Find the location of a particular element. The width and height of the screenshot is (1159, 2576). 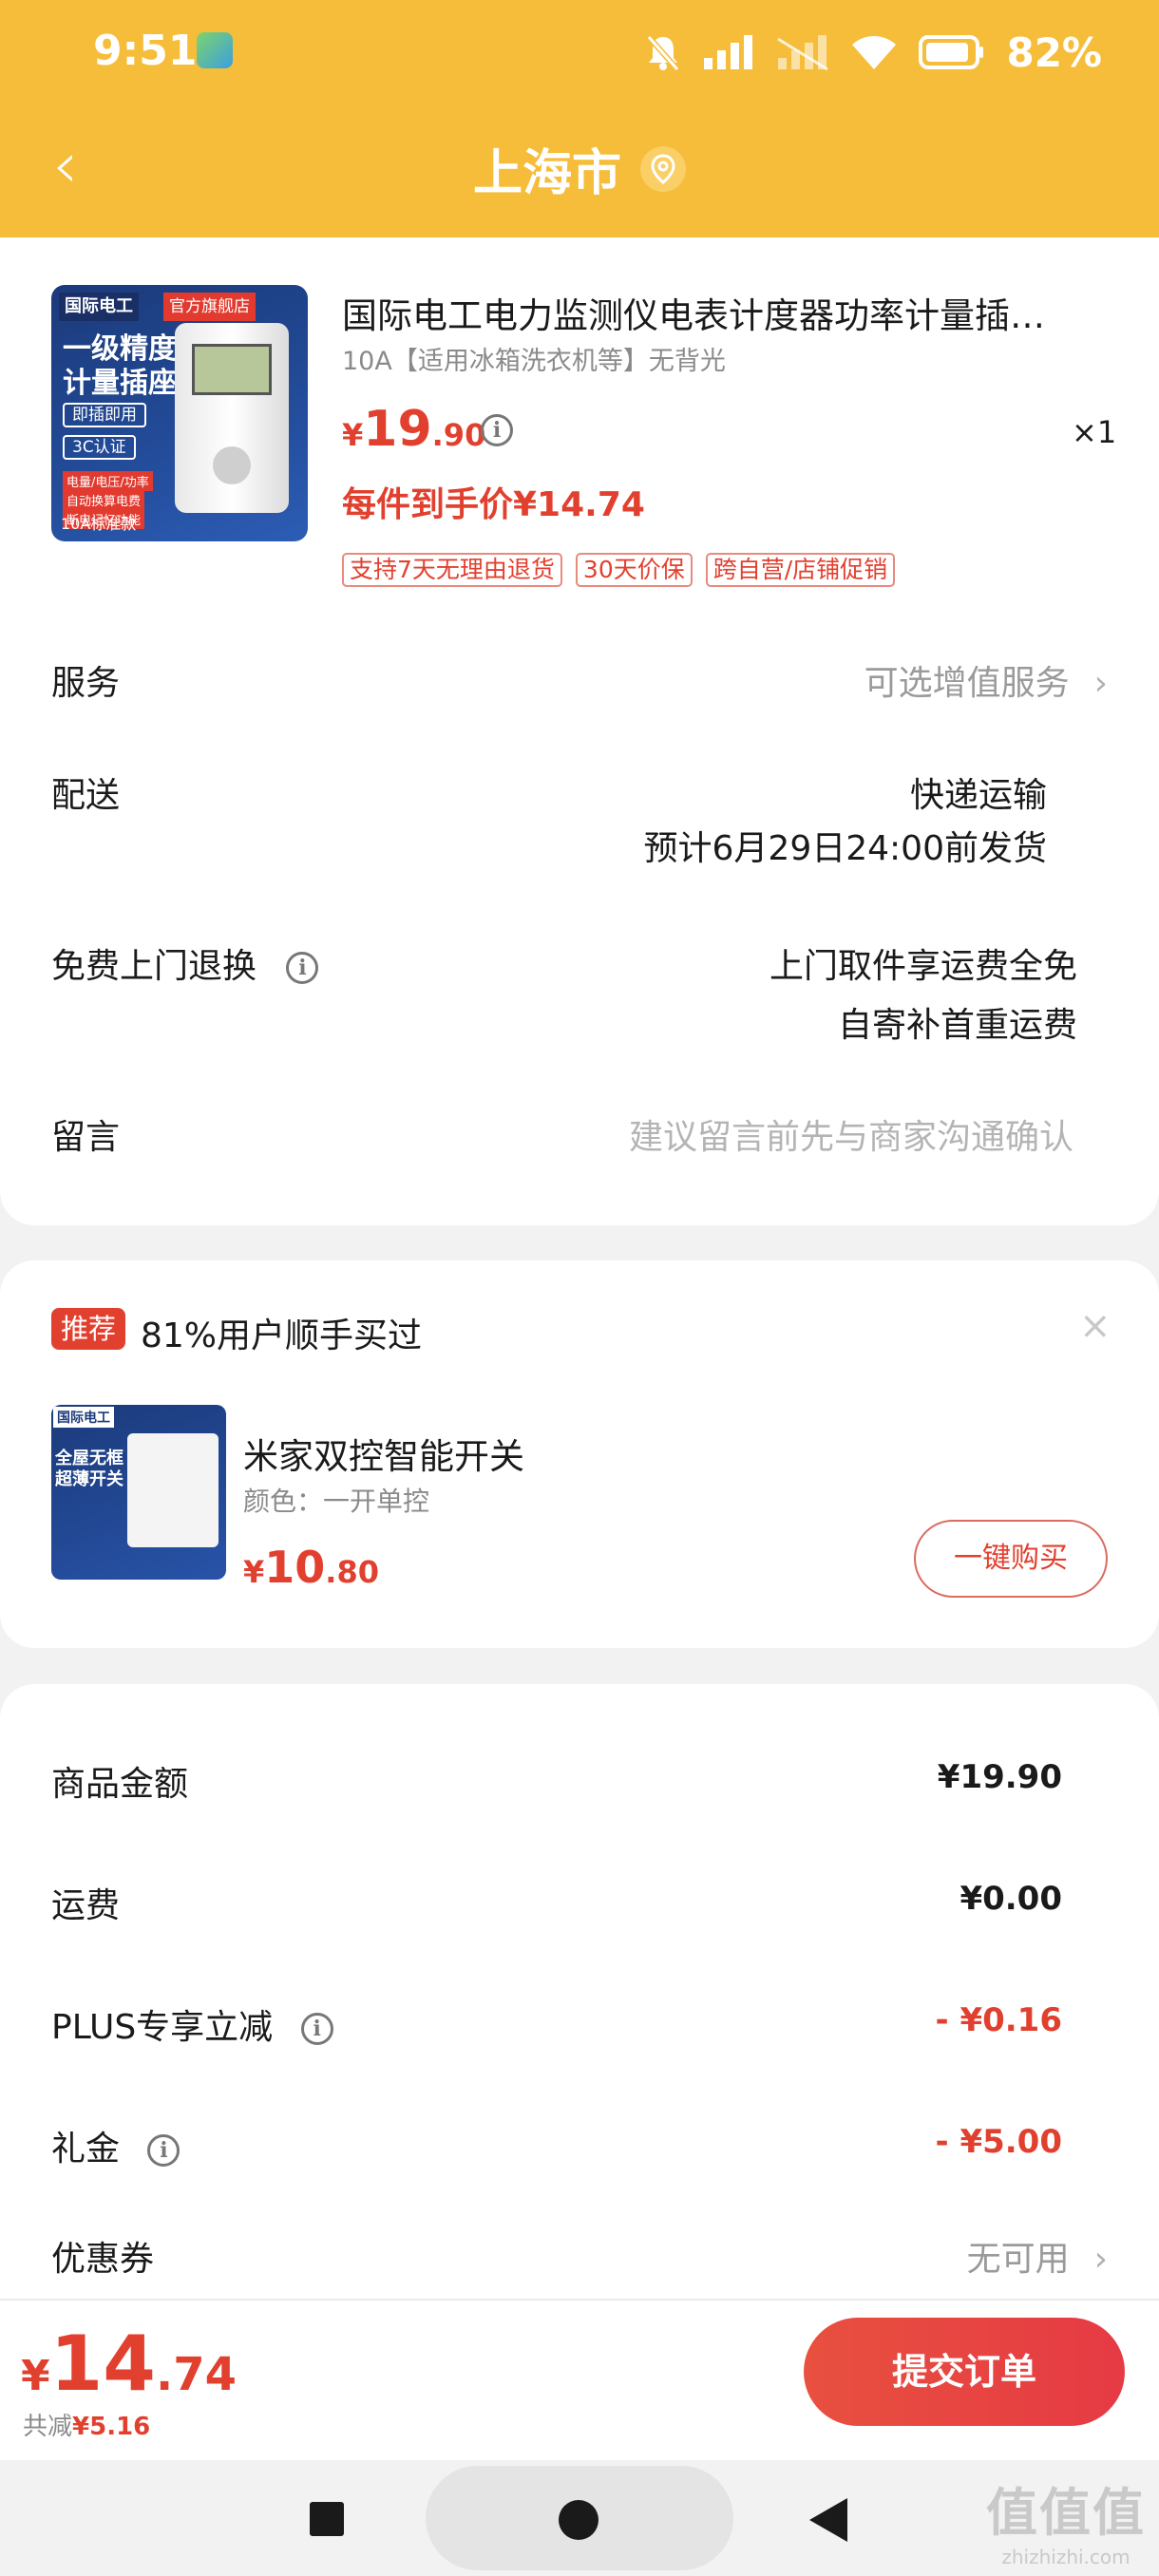

watermark: 值值值 zhizhizhi.com is located at coordinates (1066, 2519).